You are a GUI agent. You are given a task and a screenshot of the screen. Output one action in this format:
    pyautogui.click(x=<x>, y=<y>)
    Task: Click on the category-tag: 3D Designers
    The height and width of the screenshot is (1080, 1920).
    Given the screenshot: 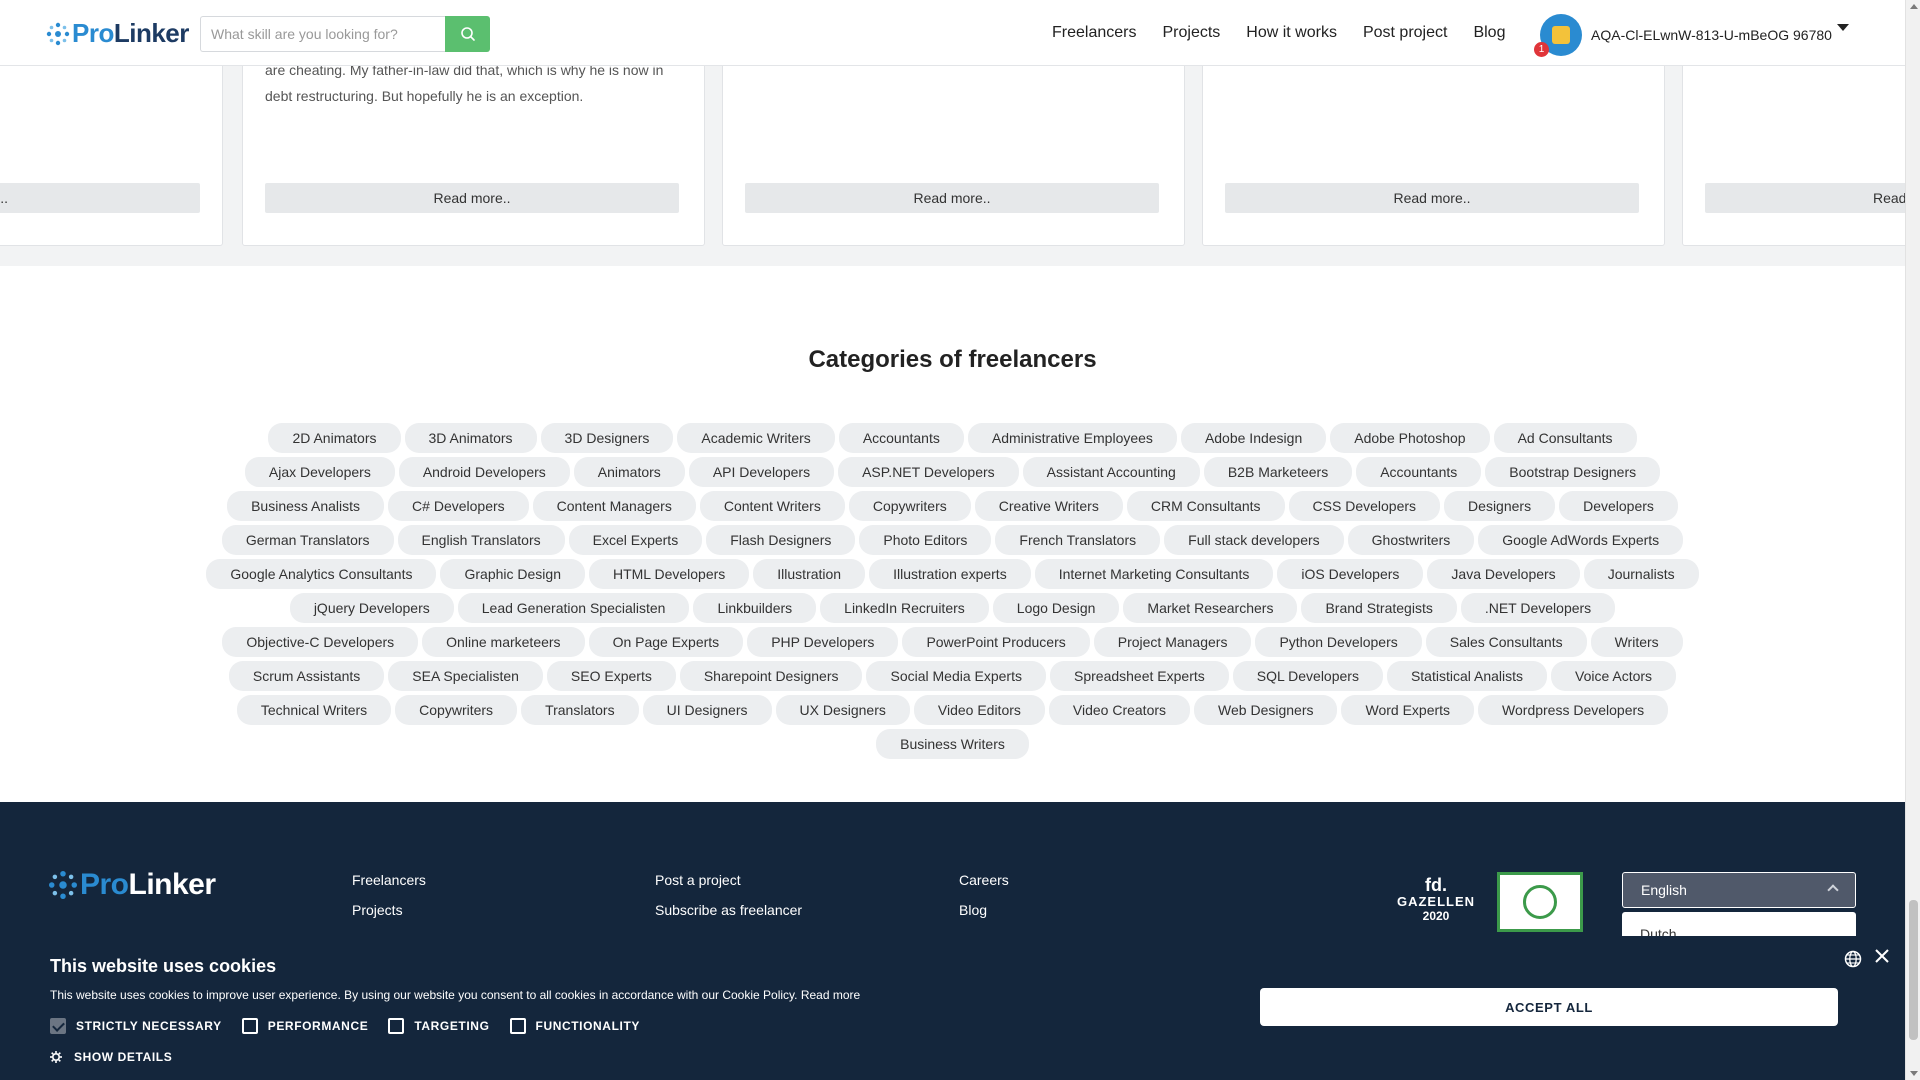 What is the action you would take?
    pyautogui.click(x=607, y=438)
    